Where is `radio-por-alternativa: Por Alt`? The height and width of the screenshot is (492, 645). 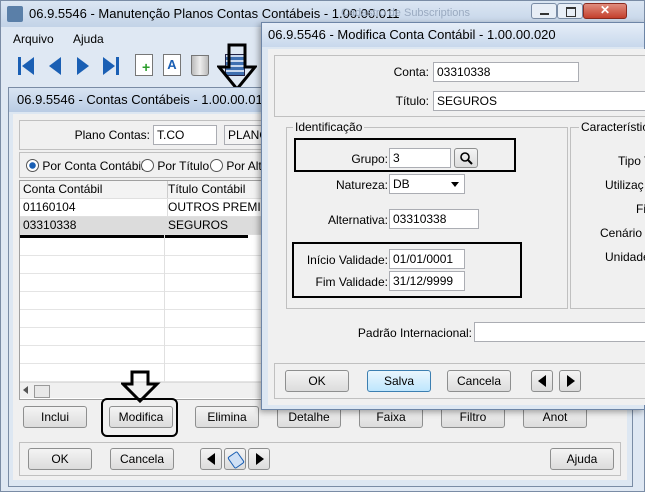 radio-por-alternativa: Por Alt is located at coordinates (236, 165).